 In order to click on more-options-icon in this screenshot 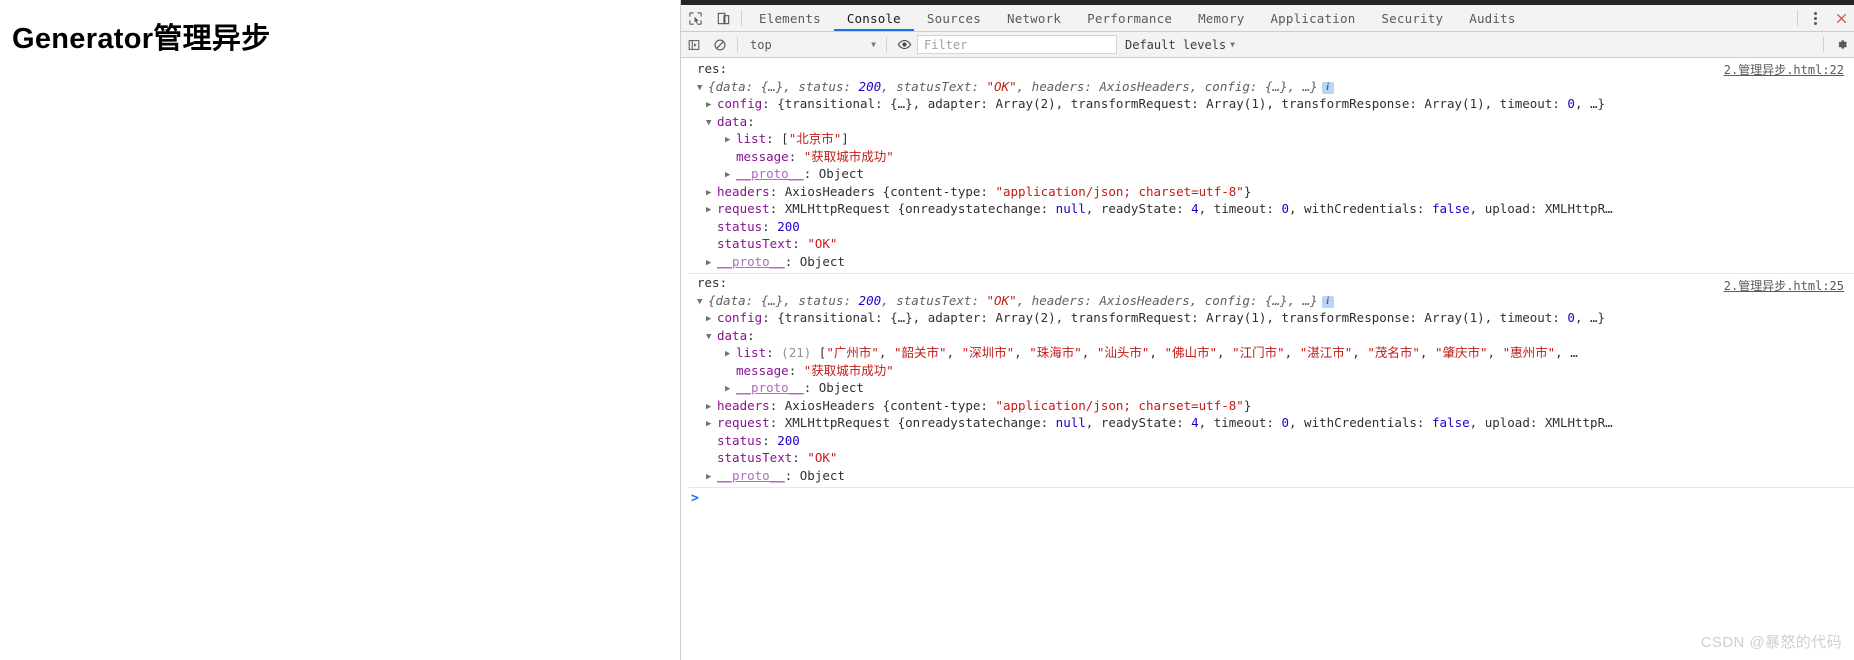, I will do `click(1815, 18)`.